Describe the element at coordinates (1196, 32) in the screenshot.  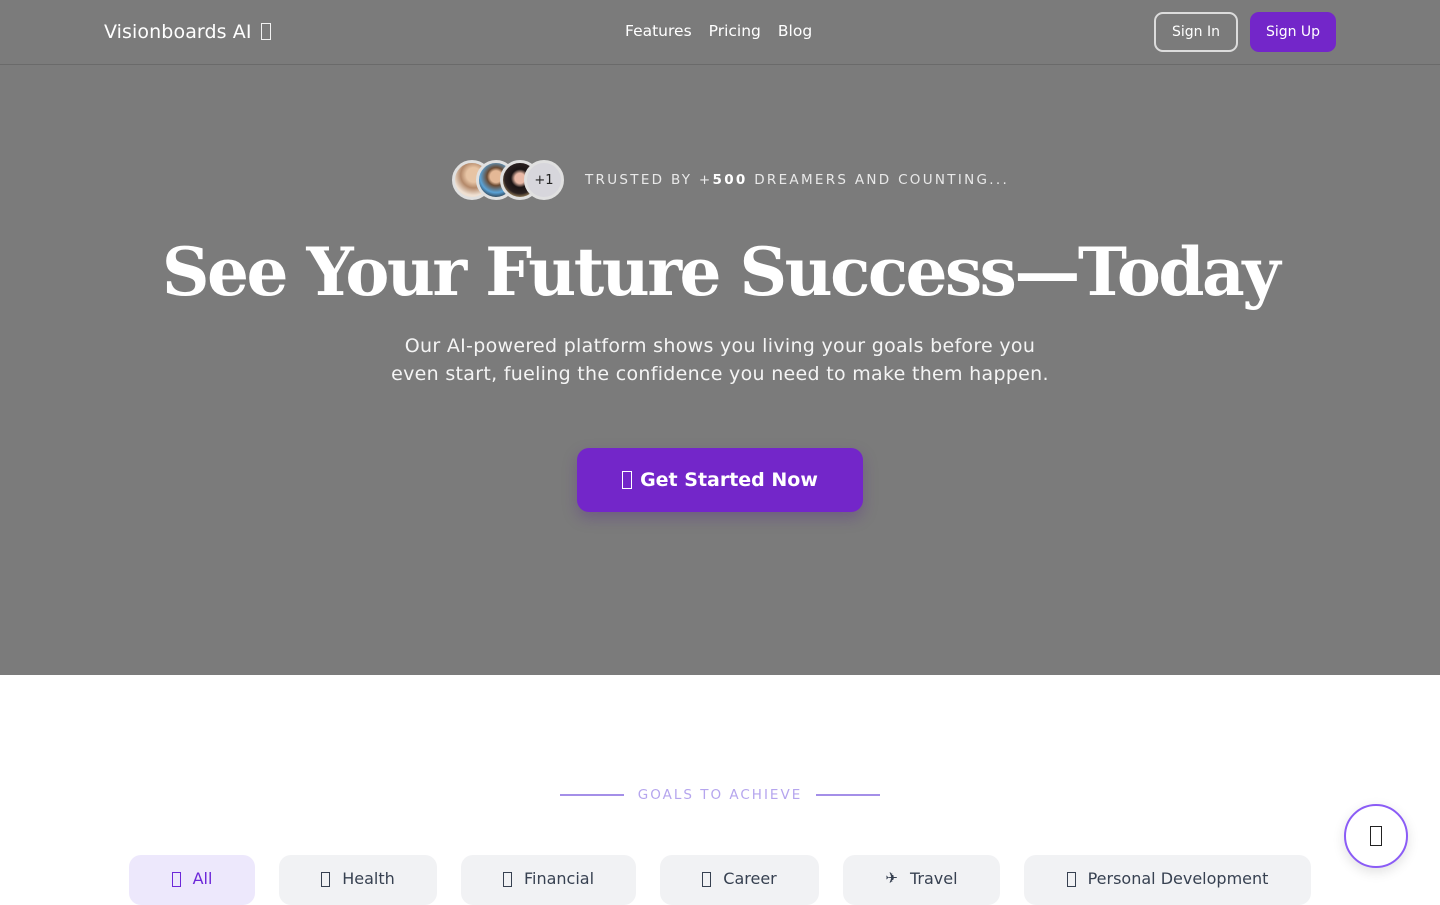
I see `sign-in-button: Sign In` at that location.